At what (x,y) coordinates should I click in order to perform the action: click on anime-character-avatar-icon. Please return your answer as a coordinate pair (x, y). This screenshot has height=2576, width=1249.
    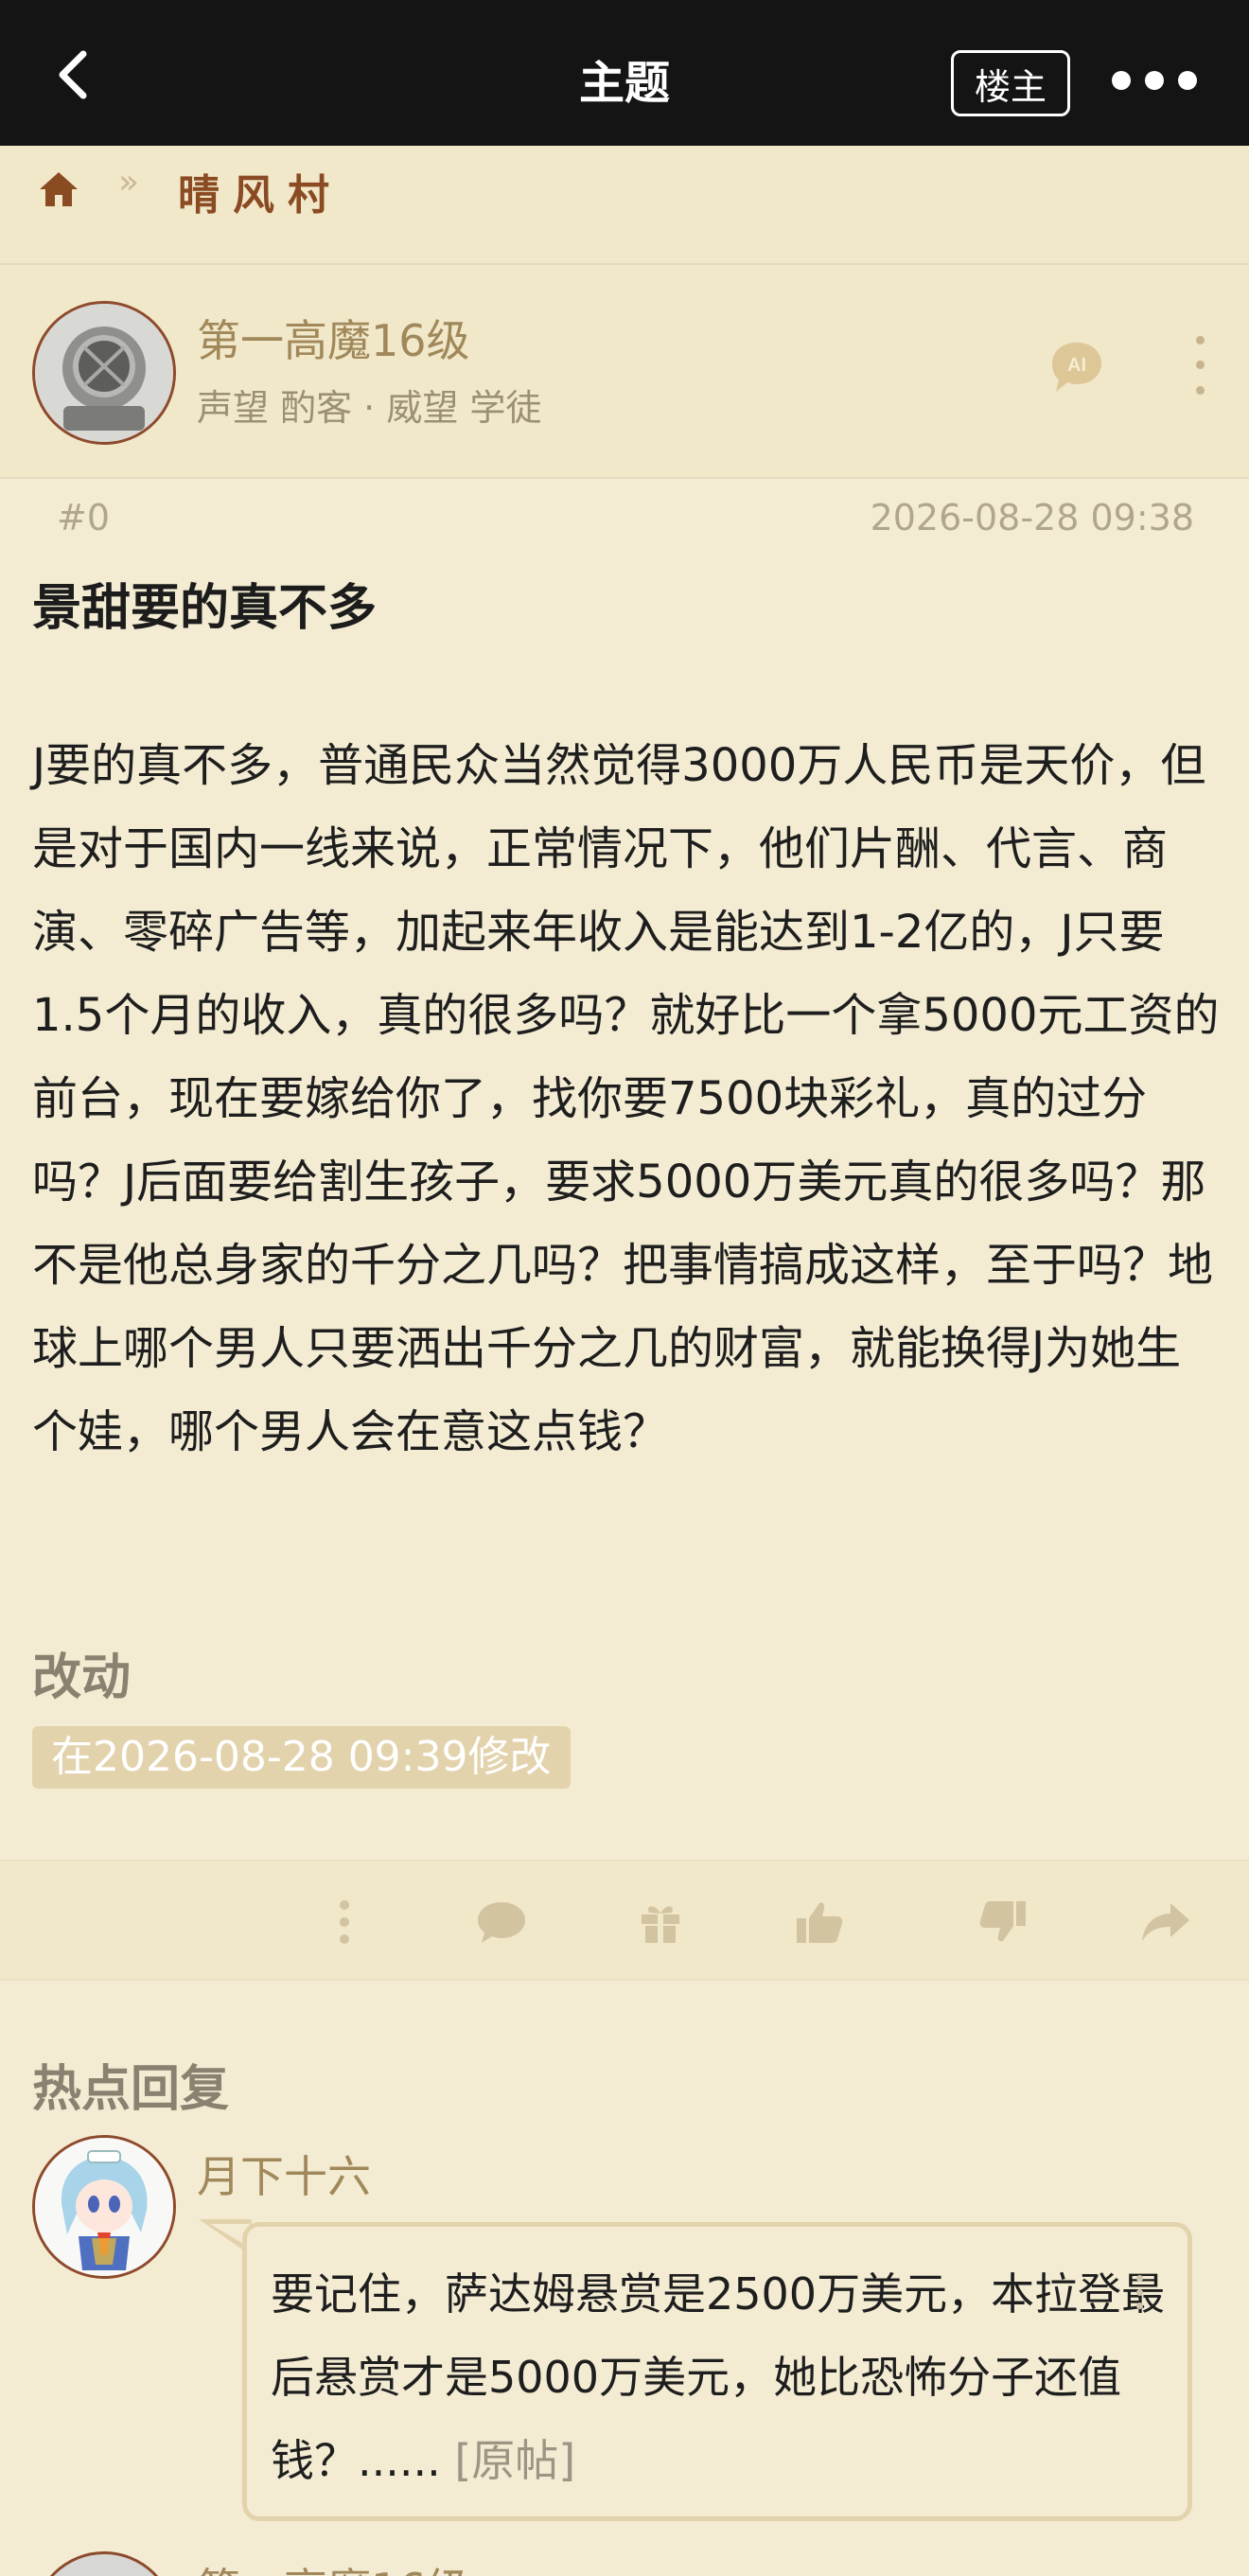
    Looking at the image, I should click on (104, 2207).